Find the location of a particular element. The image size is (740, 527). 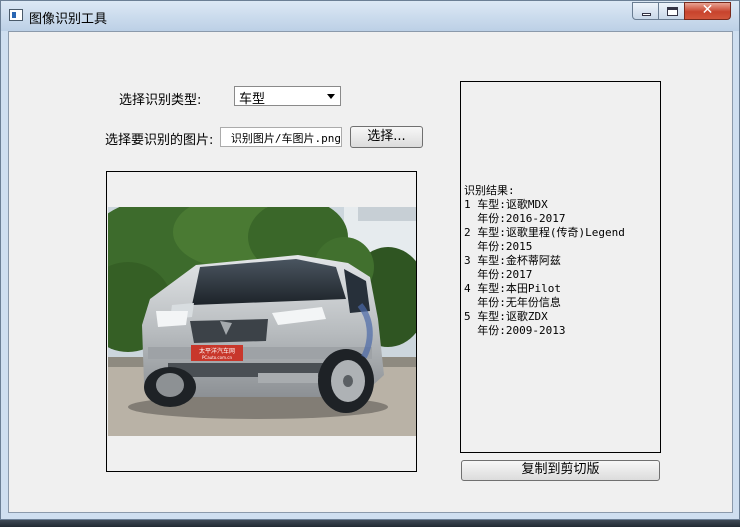

image-path-value: 识别图片/车图片.png is located at coordinates (285, 138).